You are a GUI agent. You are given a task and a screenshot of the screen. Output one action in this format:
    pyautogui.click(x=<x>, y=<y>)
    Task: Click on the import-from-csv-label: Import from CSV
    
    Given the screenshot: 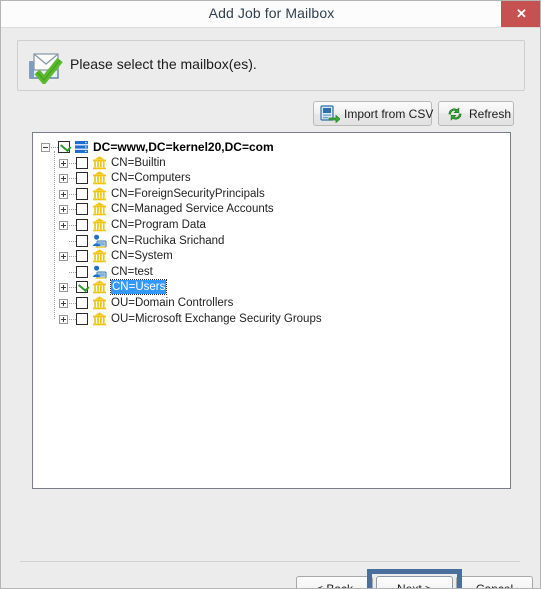 What is the action you would take?
    pyautogui.click(x=389, y=114)
    